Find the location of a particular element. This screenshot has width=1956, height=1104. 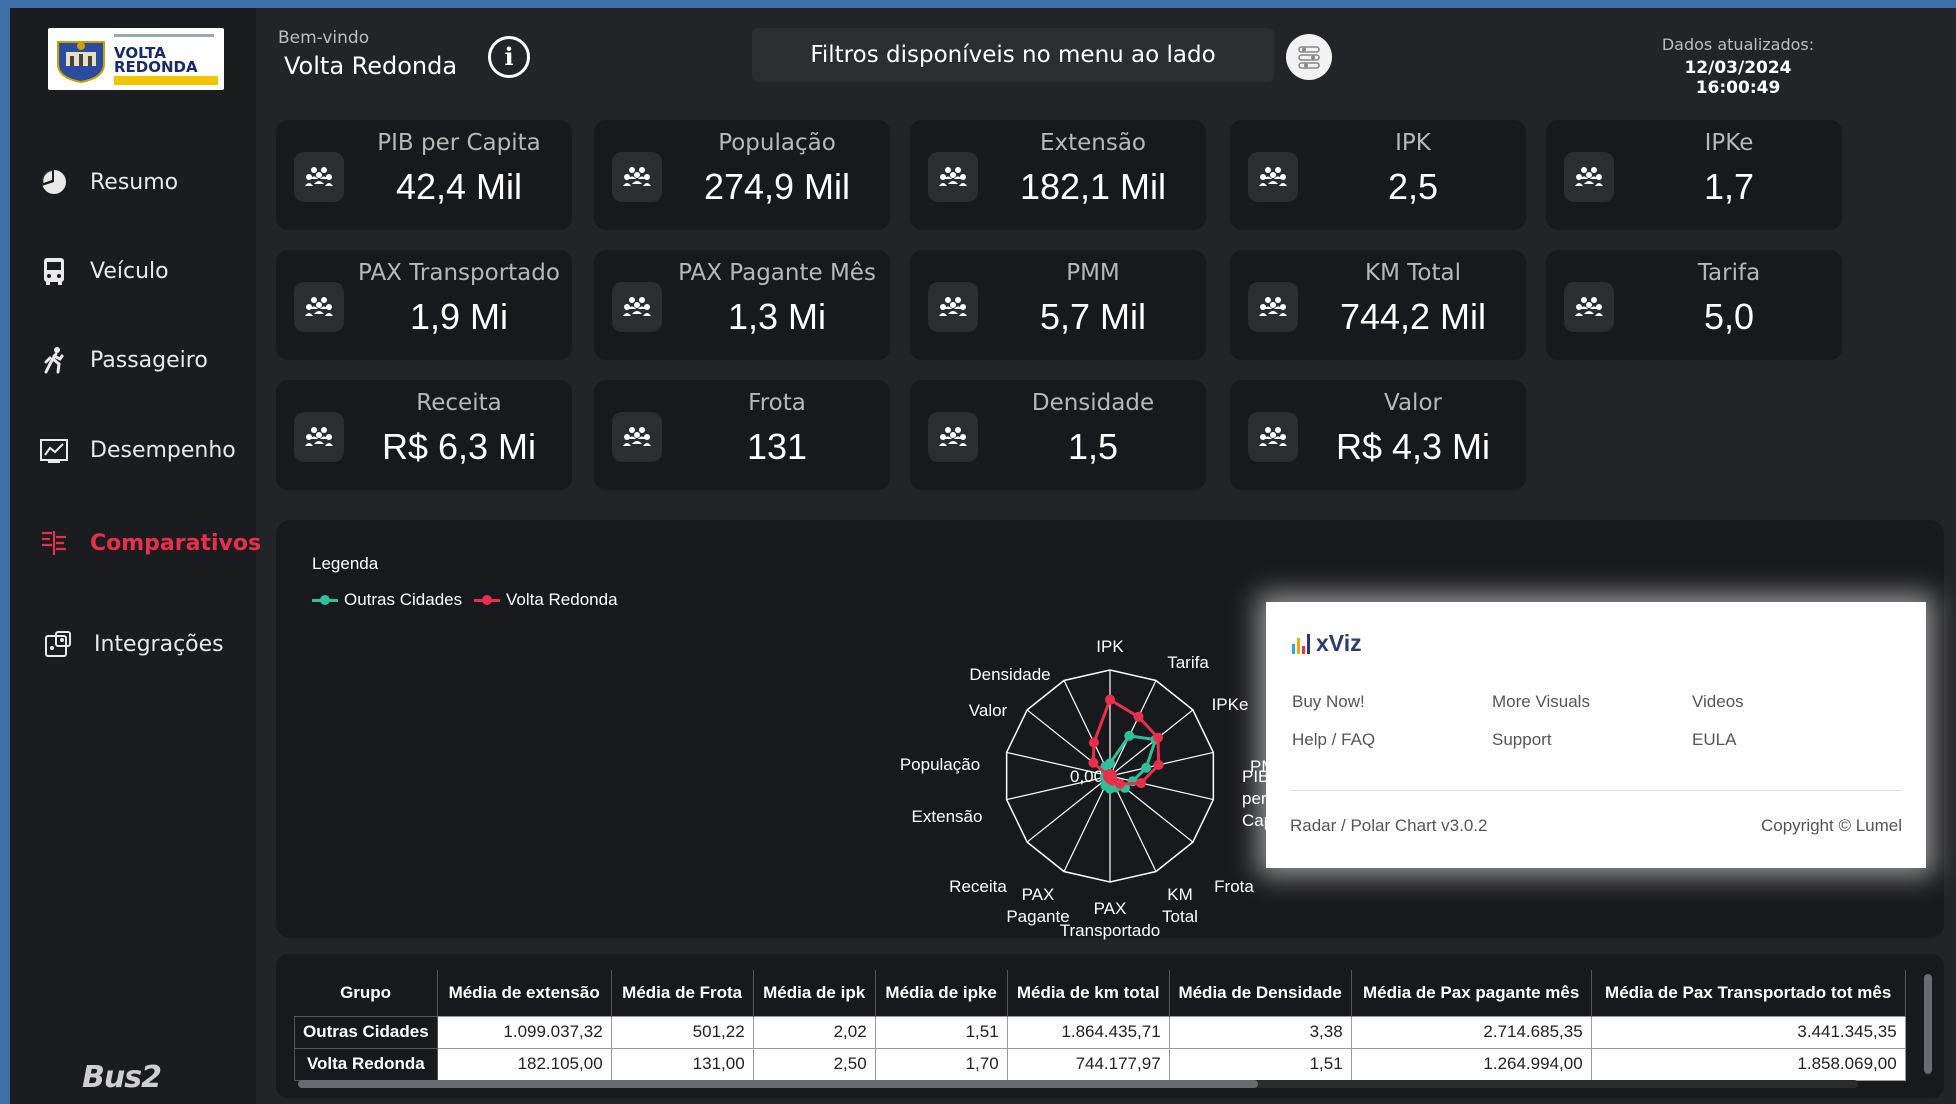

table-header-cell: Média de extensão is located at coordinates (524, 993).